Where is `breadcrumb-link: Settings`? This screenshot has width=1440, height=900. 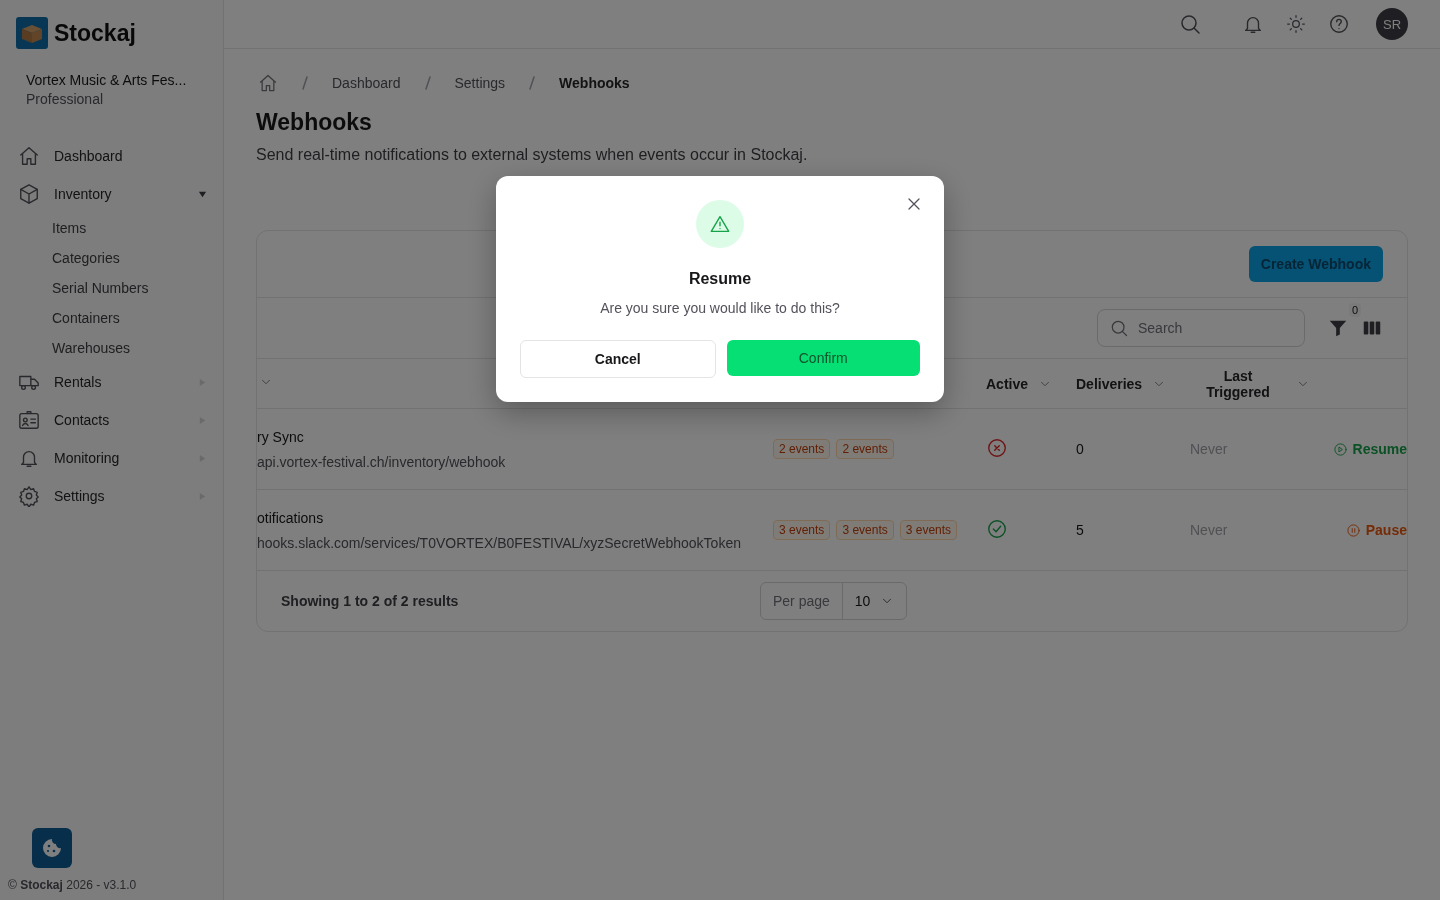 breadcrumb-link: Settings is located at coordinates (480, 83).